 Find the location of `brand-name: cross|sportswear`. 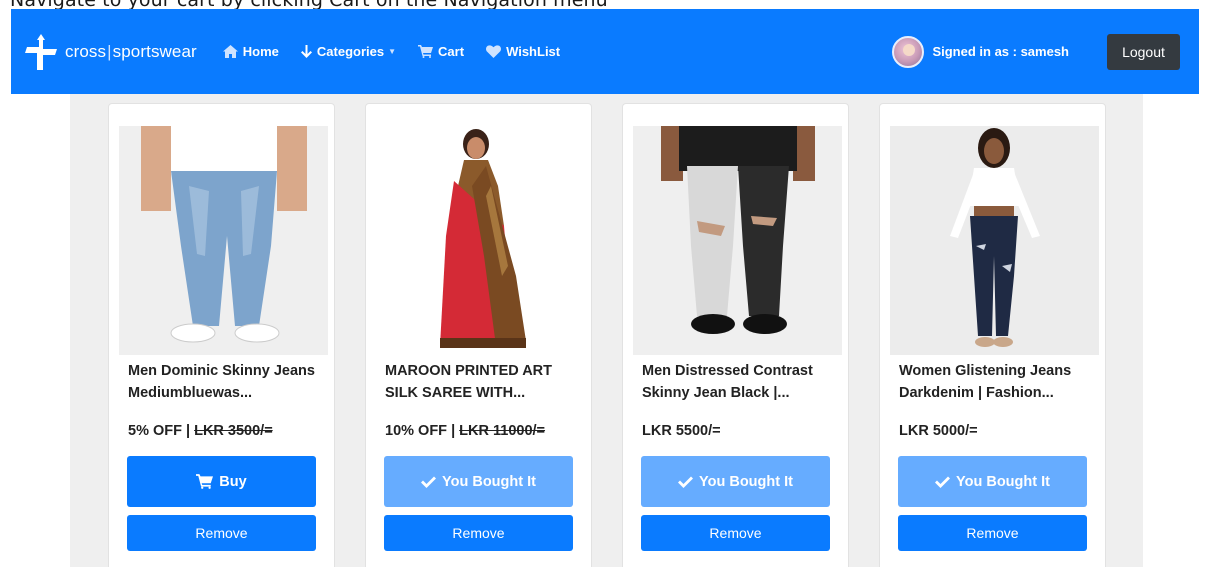

brand-name: cross|sportswear is located at coordinates (131, 51).